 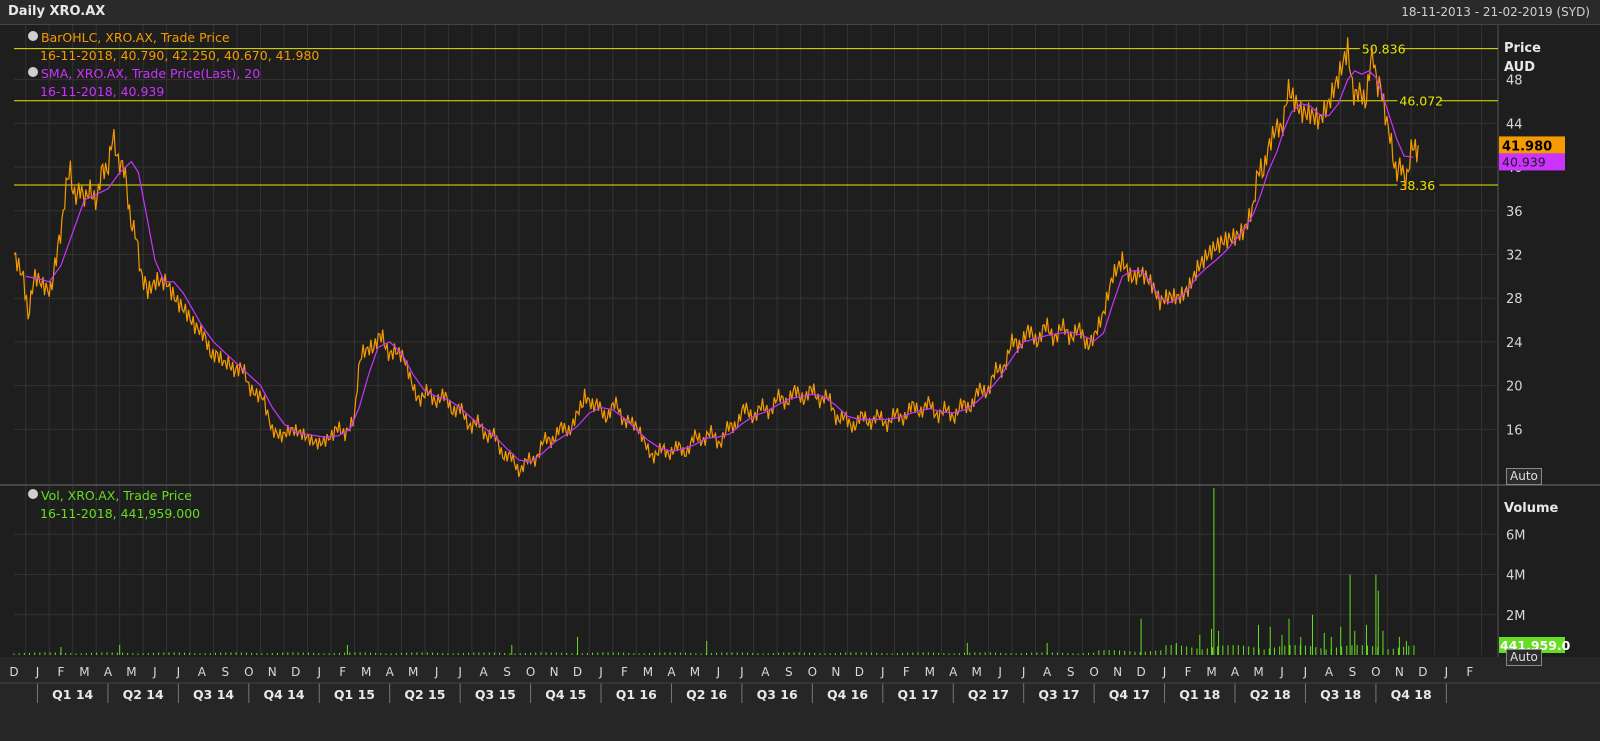 What do you see at coordinates (1384, 49) in the screenshot?
I see `reference-line-label: 50.836` at bounding box center [1384, 49].